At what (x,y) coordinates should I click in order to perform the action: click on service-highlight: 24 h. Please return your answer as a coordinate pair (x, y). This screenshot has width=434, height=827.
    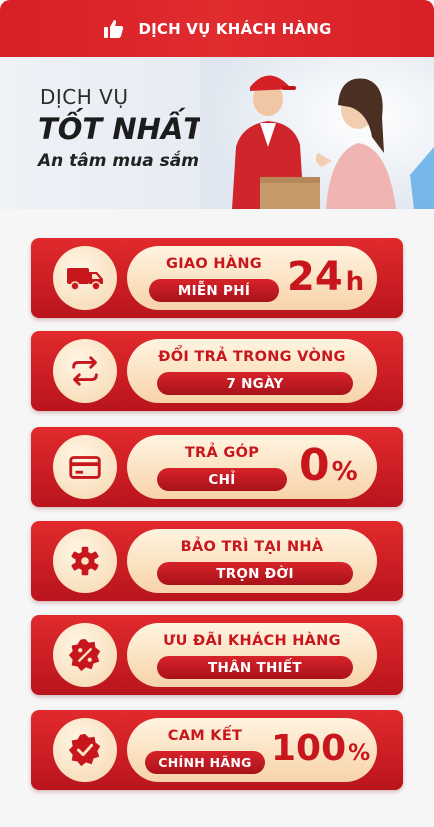
    Looking at the image, I should click on (325, 277).